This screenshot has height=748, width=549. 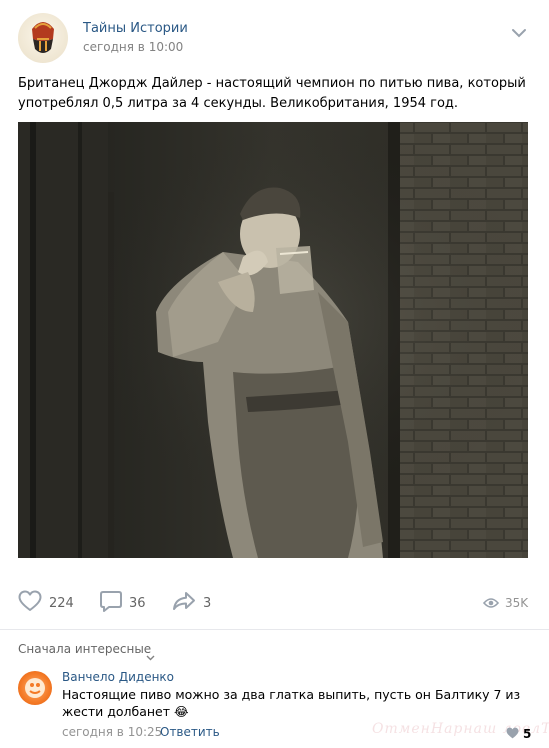 I want to click on comment-icon, so click(x=111, y=603).